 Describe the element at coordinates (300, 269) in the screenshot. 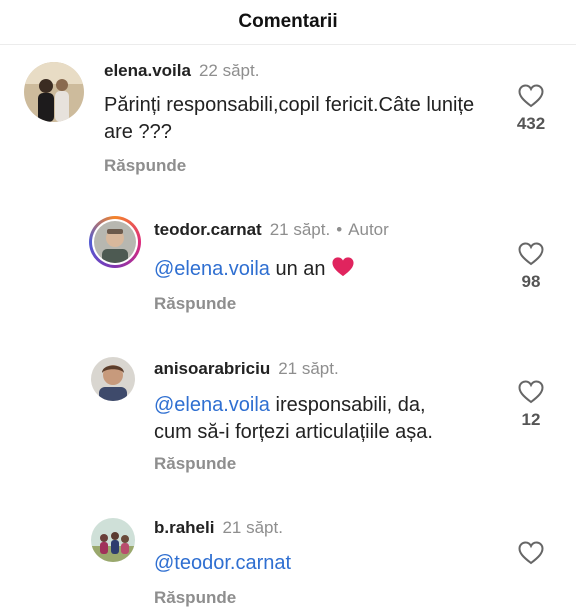

I see `comment-body: un an` at that location.